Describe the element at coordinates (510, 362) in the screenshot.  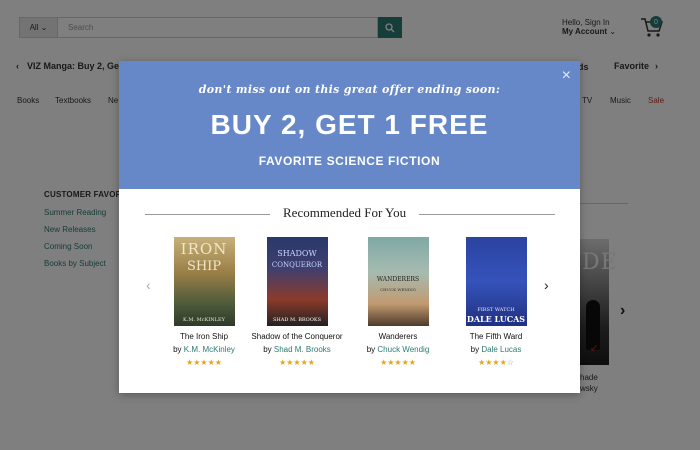
I see `star-empty-icon: ☆` at that location.